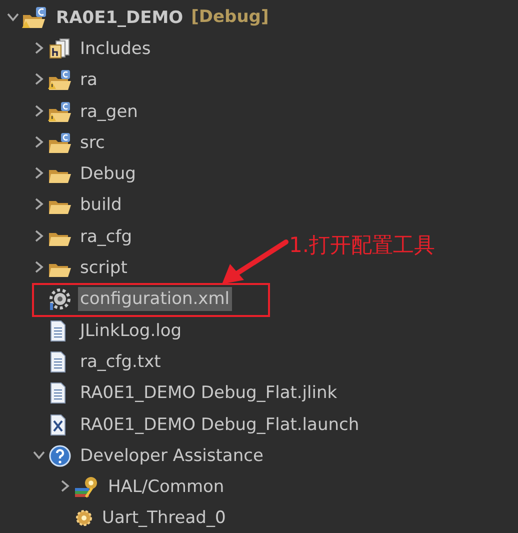 The image size is (518, 533). Describe the element at coordinates (230, 17) in the screenshot. I see `build-config-label: [Debug]` at that location.